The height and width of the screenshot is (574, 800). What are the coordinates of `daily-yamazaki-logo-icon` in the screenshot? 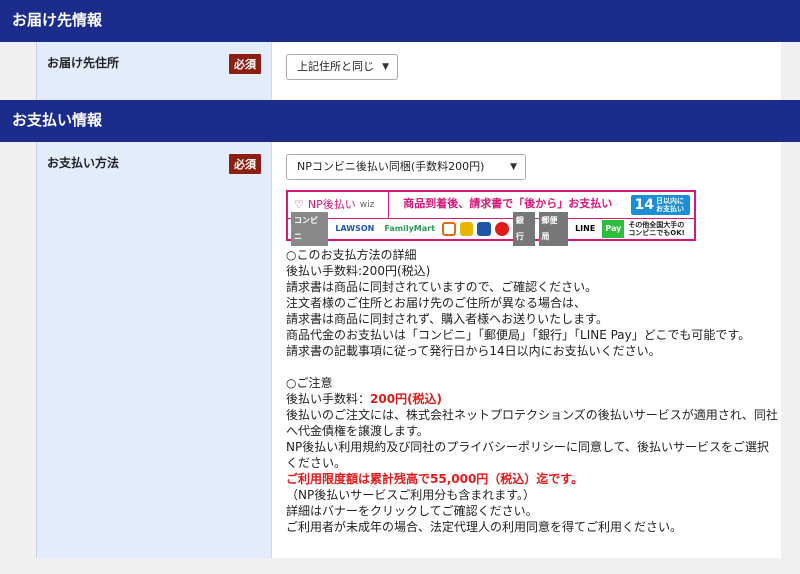 It's located at (466, 229).